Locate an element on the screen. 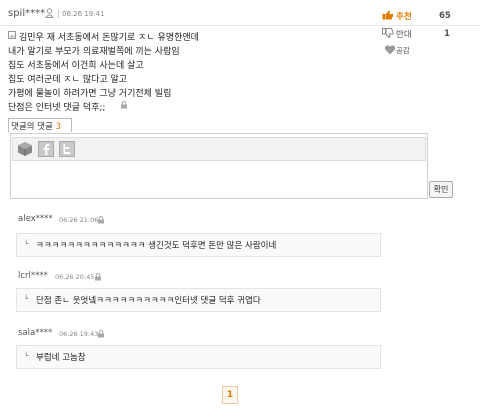 Image resolution: width=480 pixels, height=419 pixels. post-line-3: 집도 서초동에서 이건희 사는데 살고 is located at coordinates (76, 66).